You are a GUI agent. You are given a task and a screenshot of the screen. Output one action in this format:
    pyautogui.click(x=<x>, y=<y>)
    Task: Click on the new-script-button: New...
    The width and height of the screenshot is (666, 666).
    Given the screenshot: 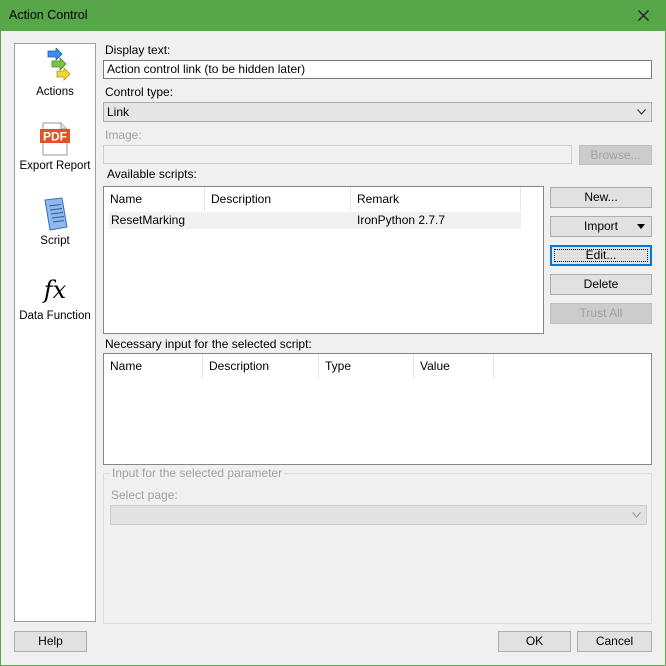 What is the action you would take?
    pyautogui.click(x=601, y=197)
    